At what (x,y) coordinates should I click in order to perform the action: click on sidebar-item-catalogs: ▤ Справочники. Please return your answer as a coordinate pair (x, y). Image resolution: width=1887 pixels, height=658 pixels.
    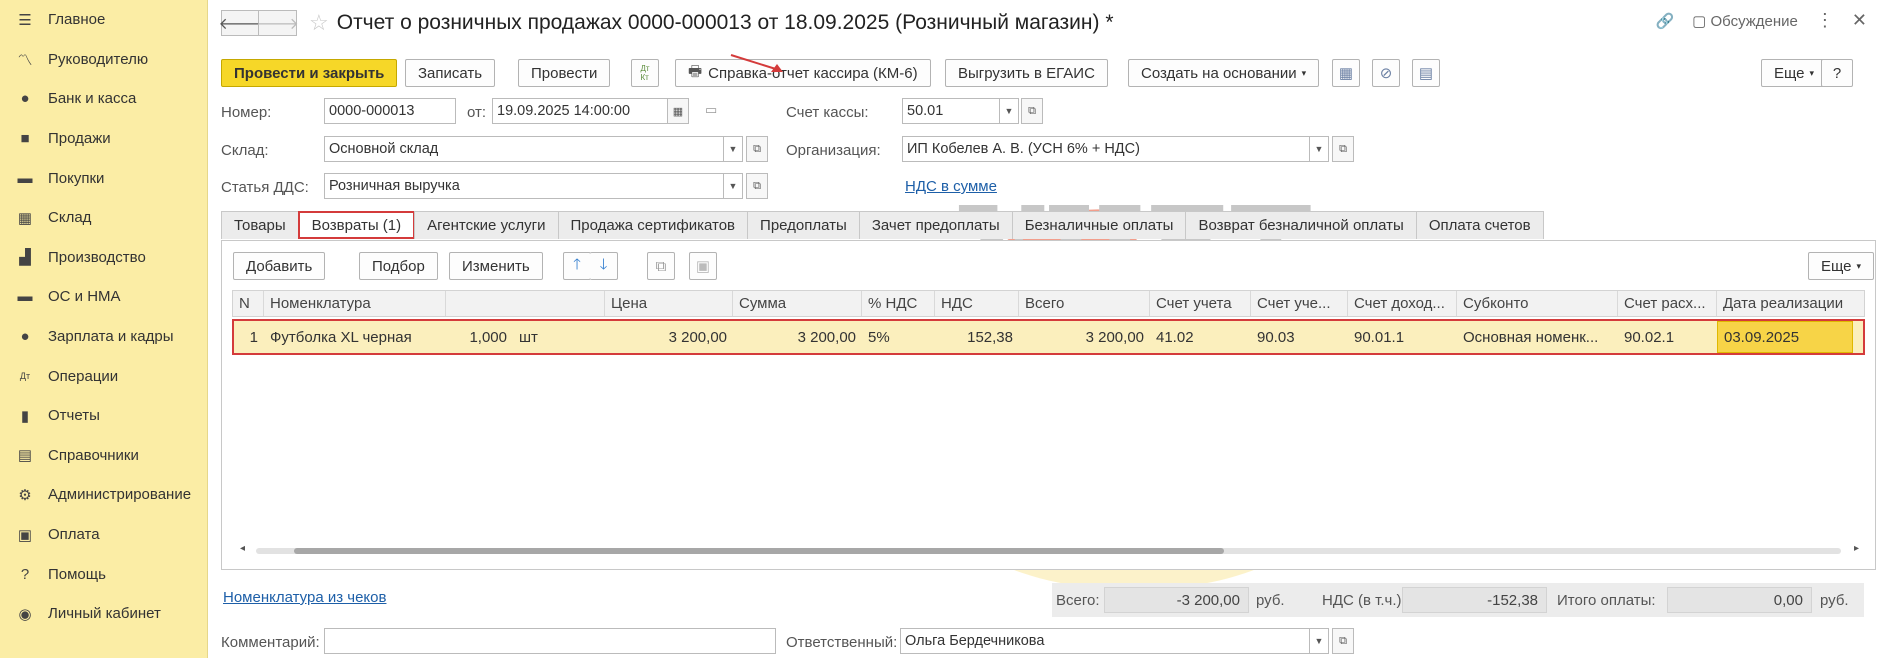
    Looking at the image, I should click on (103, 456).